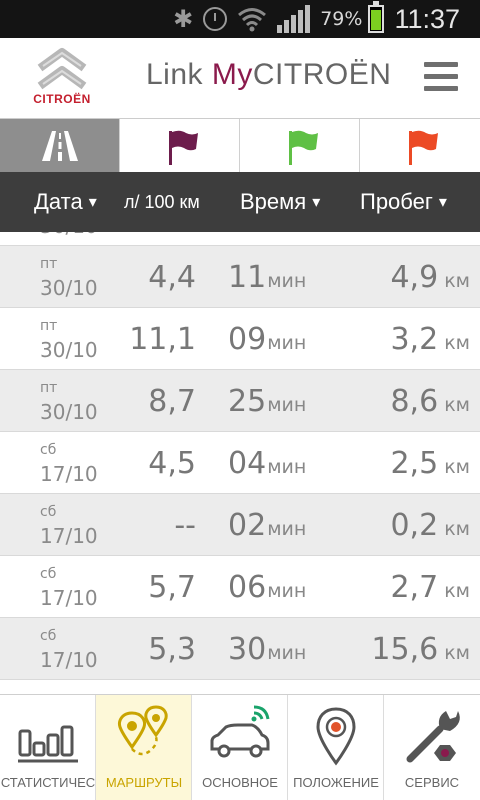 Image resolution: width=480 pixels, height=800 pixels. I want to click on trip-distance: 2,7 км, so click(430, 587).